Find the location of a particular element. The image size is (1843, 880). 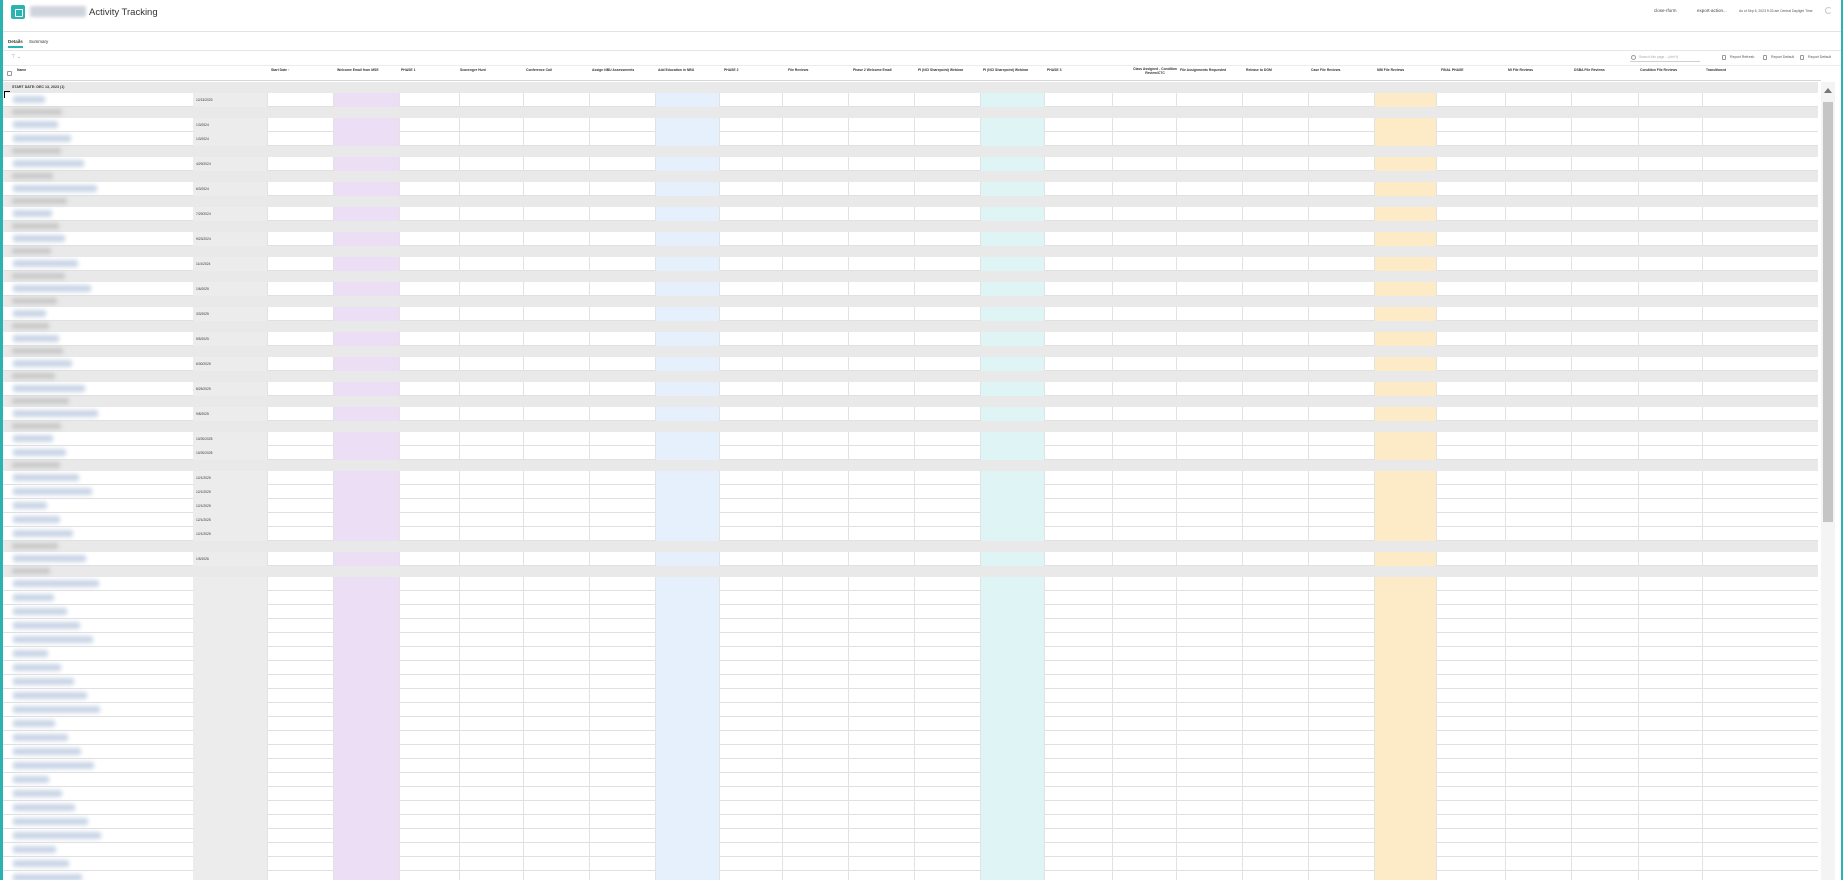

table-row: 9/8/2025 is located at coordinates (910, 414).